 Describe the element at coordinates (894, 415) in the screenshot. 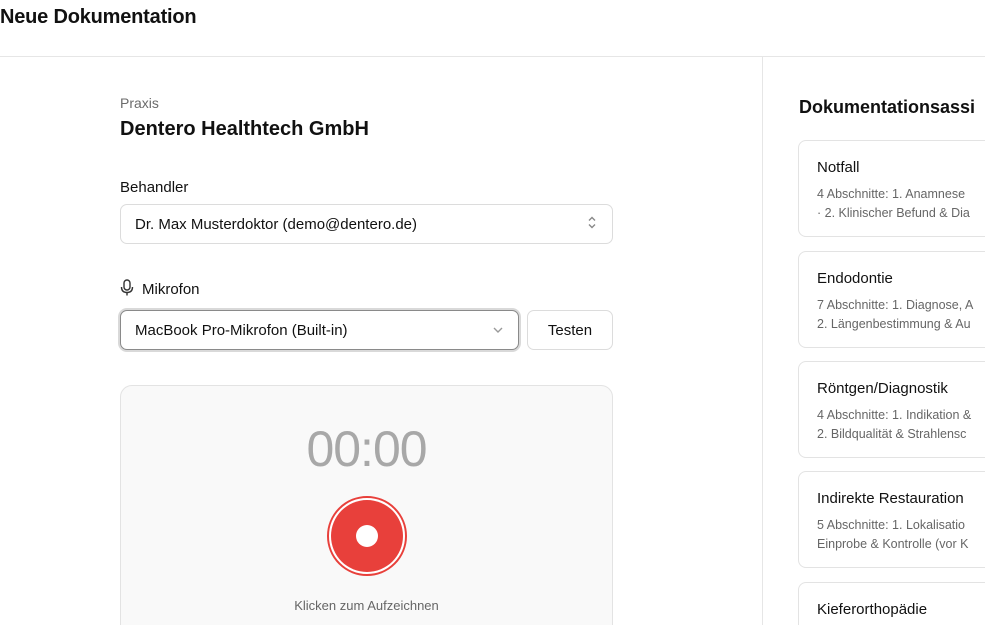

I see `template-desc-line: 4 Abschnitte: 1. Indikation &` at that location.